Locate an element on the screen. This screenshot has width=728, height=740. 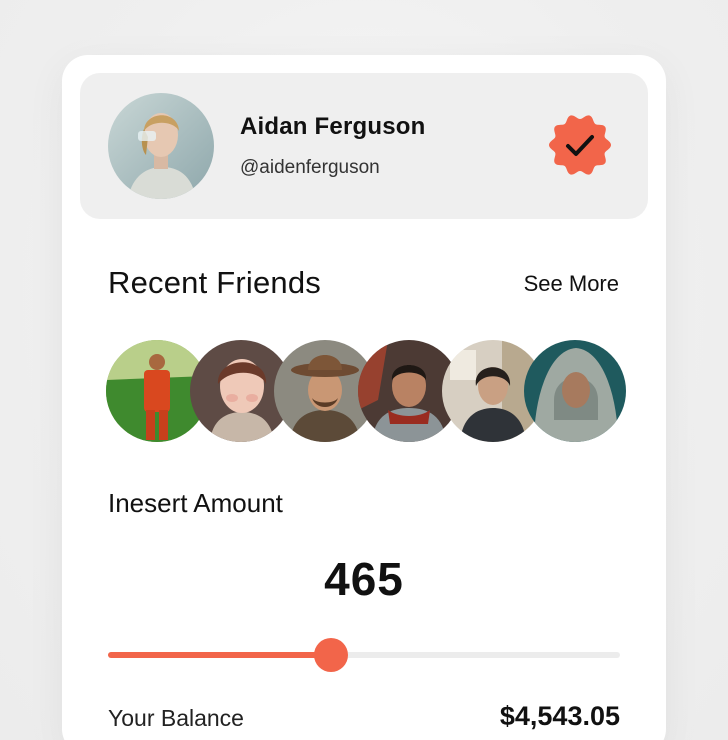
profile-avatar-image is located at coordinates (161, 146).